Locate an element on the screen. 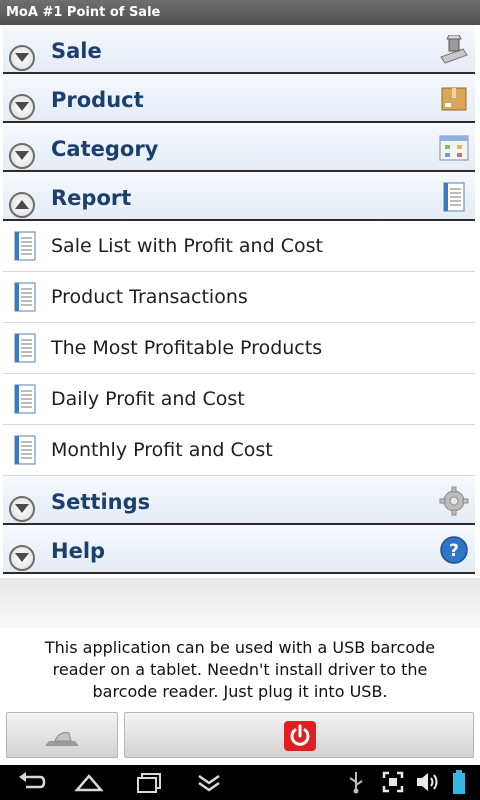 The height and width of the screenshot is (800, 480). box-icon is located at coordinates (454, 99).